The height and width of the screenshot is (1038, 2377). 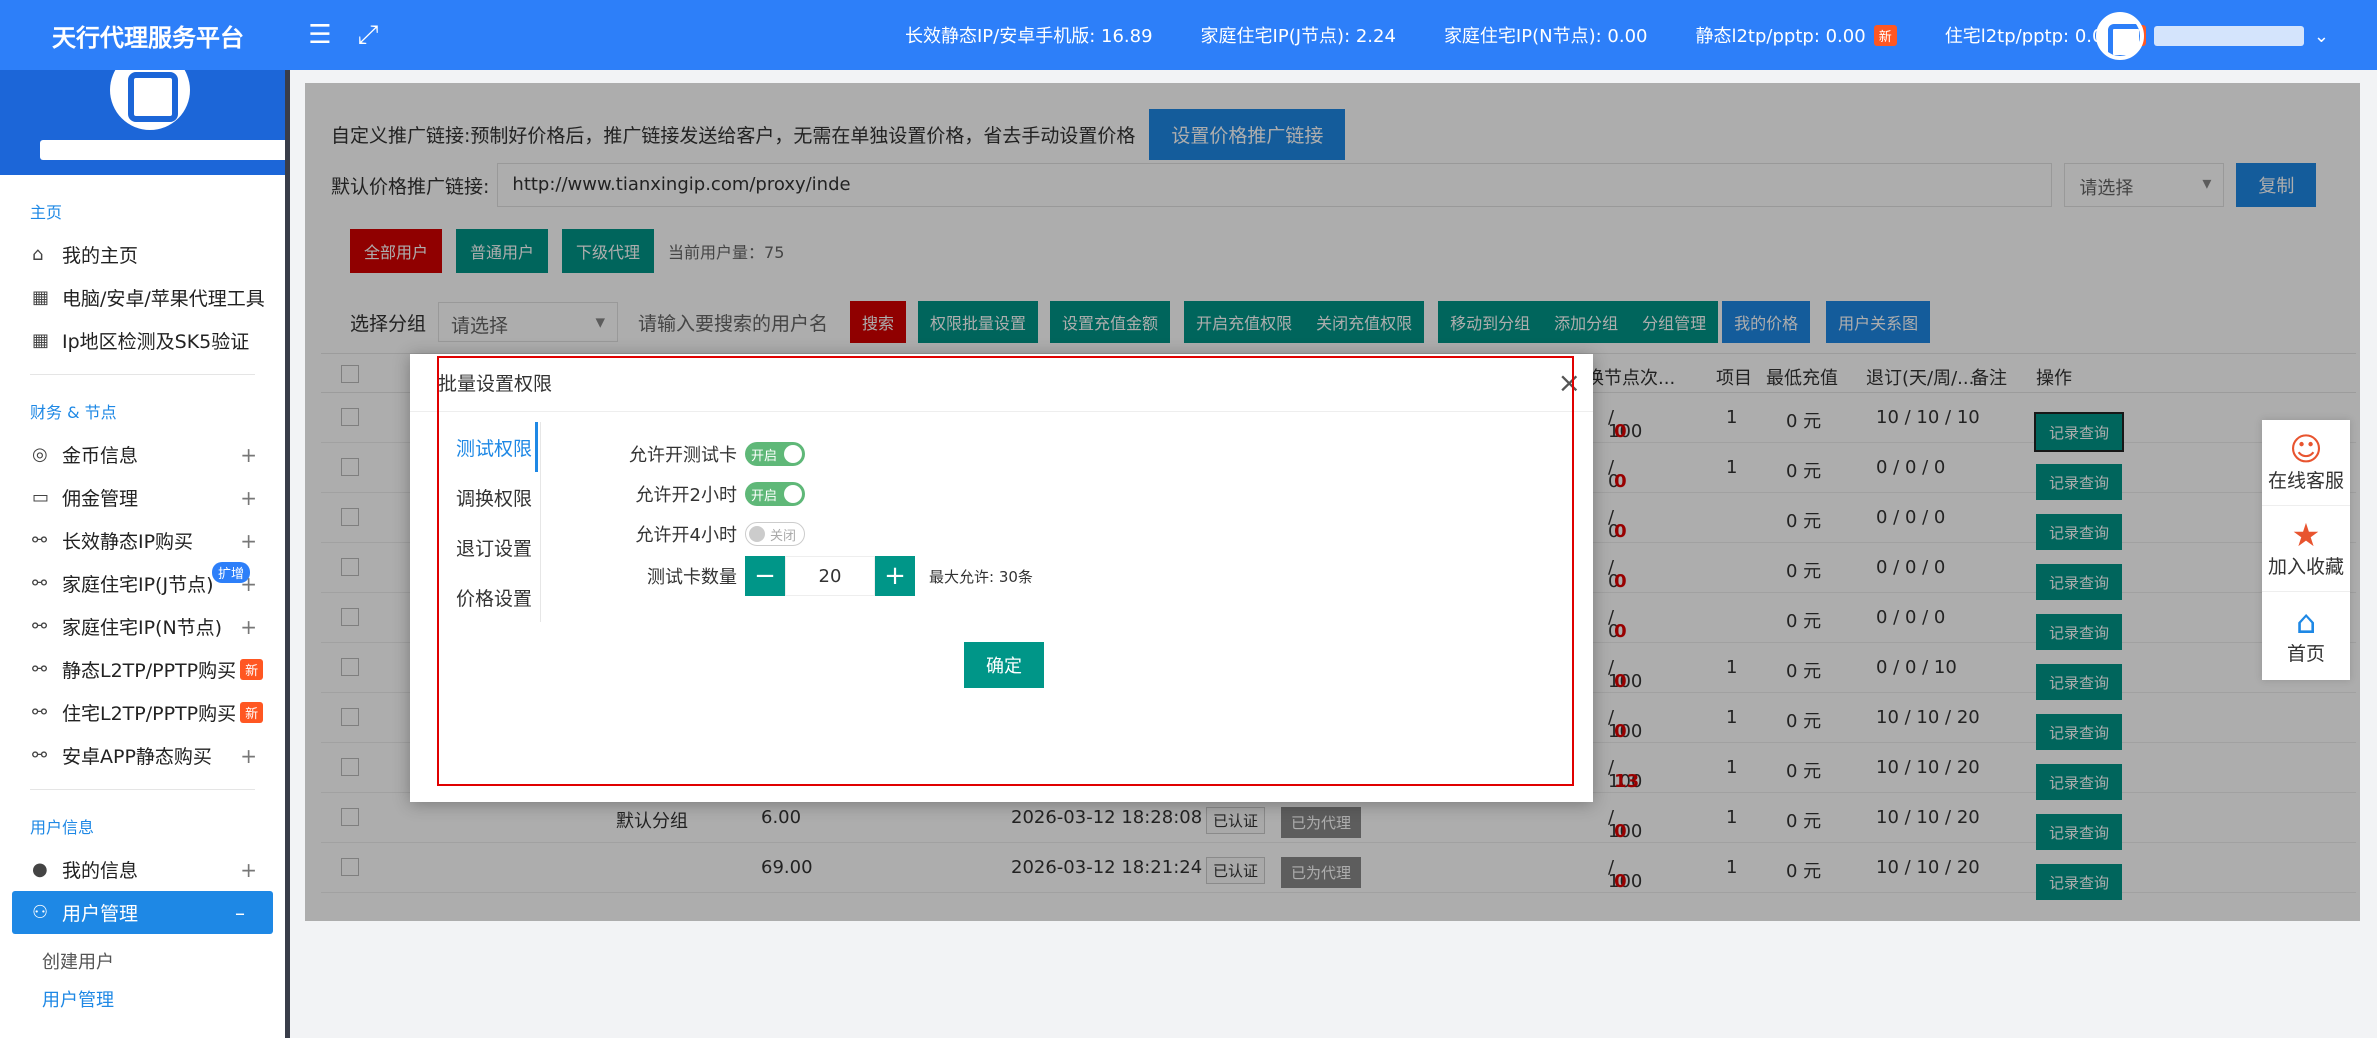 What do you see at coordinates (320, 35) in the screenshot?
I see `menu-icon: ☰` at bounding box center [320, 35].